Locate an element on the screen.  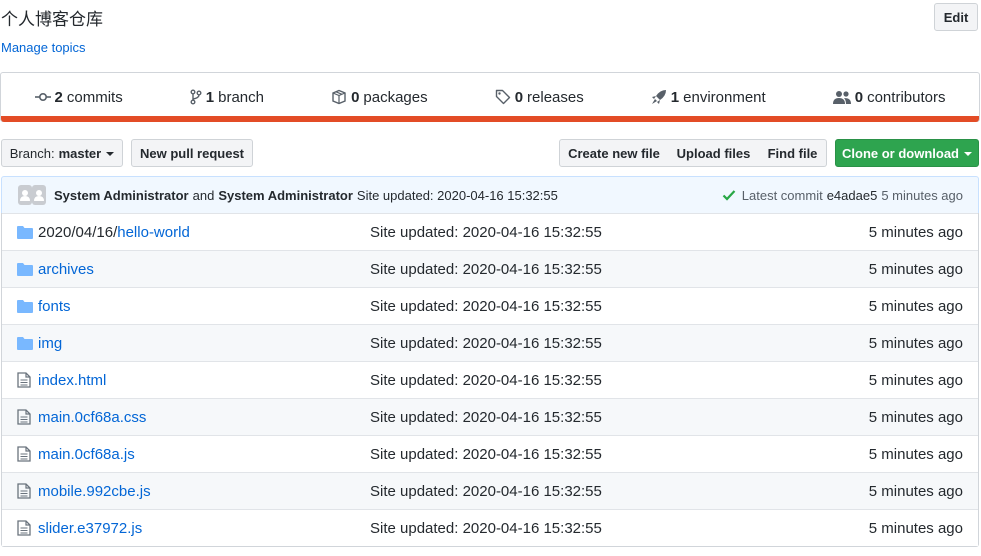
commit-sha: e4adae5 is located at coordinates (852, 195).